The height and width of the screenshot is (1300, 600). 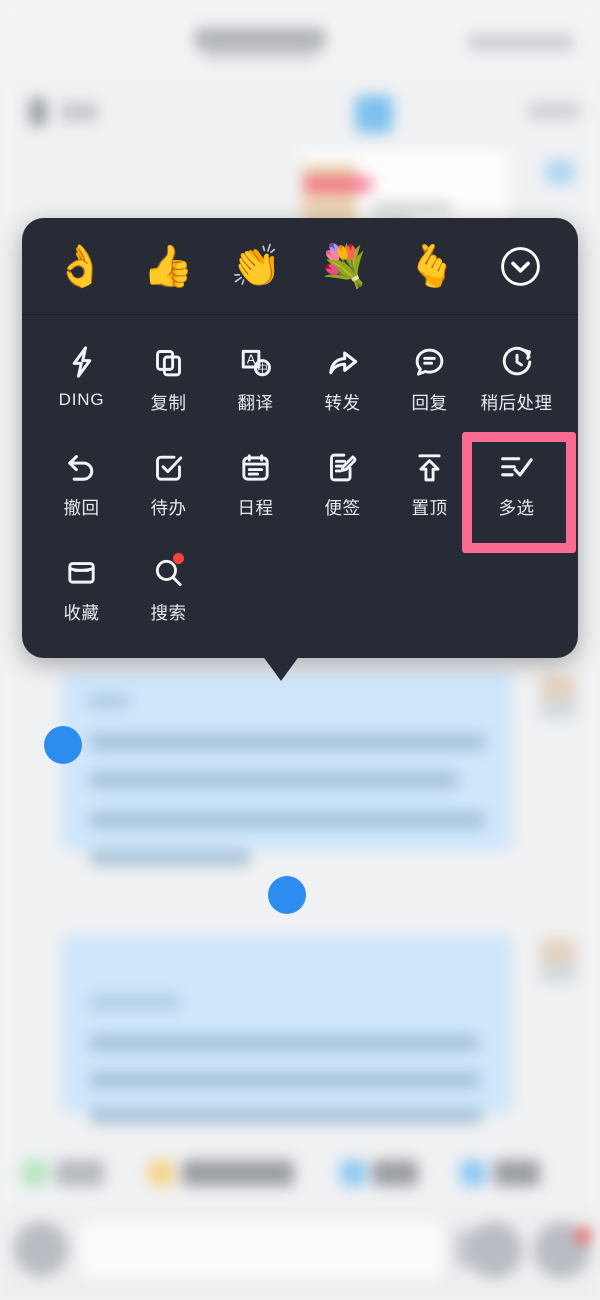 I want to click on undo-arrow-icon, so click(x=81, y=467).